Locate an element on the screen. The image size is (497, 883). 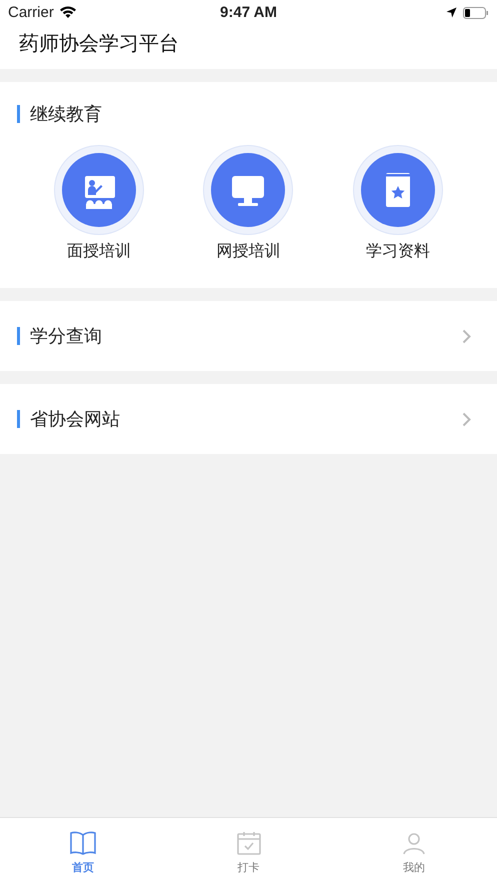
tab: 打卡 is located at coordinates (249, 850).